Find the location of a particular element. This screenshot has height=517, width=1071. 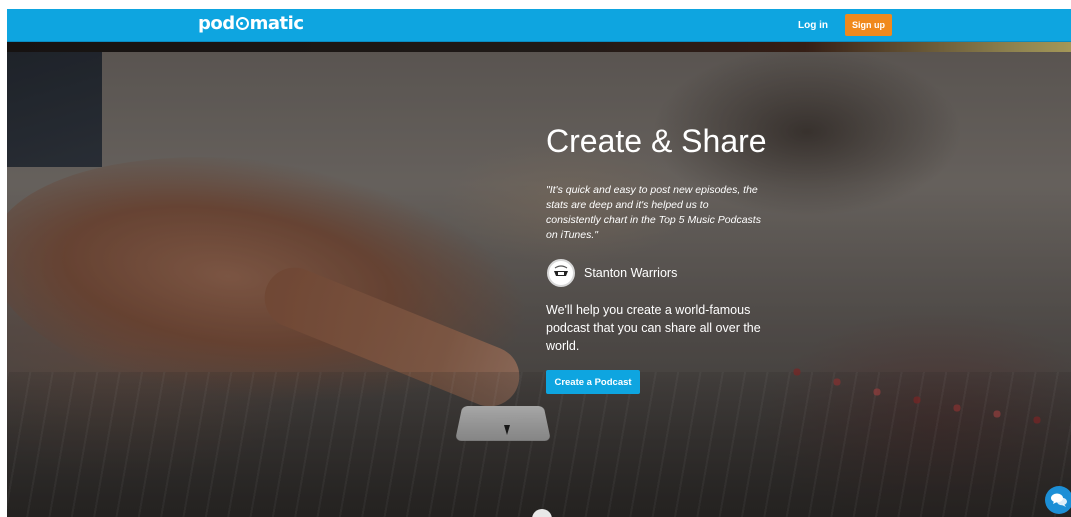

podomatic-logo: pod matic is located at coordinates (251, 24).